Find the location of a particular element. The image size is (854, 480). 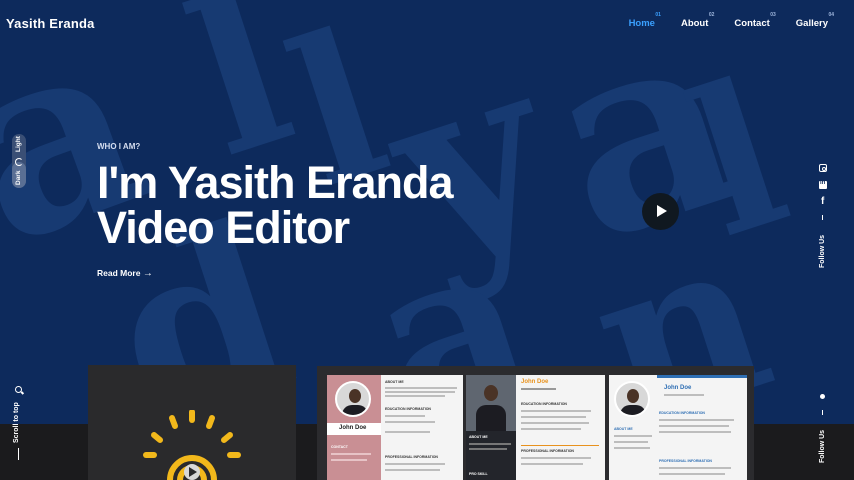

play-video-button is located at coordinates (660, 211).